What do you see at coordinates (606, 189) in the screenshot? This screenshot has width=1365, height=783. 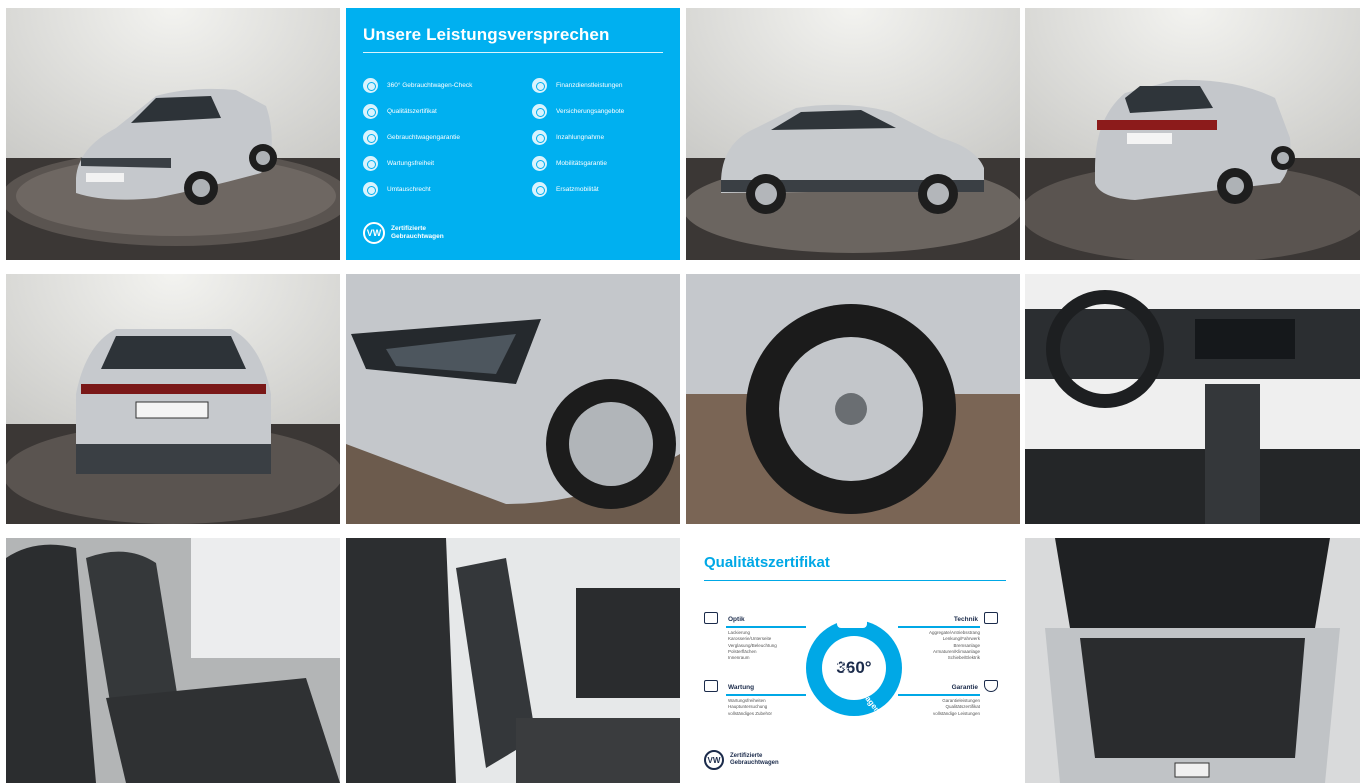 I see `promise-item: Ersatzmobilität` at bounding box center [606, 189].